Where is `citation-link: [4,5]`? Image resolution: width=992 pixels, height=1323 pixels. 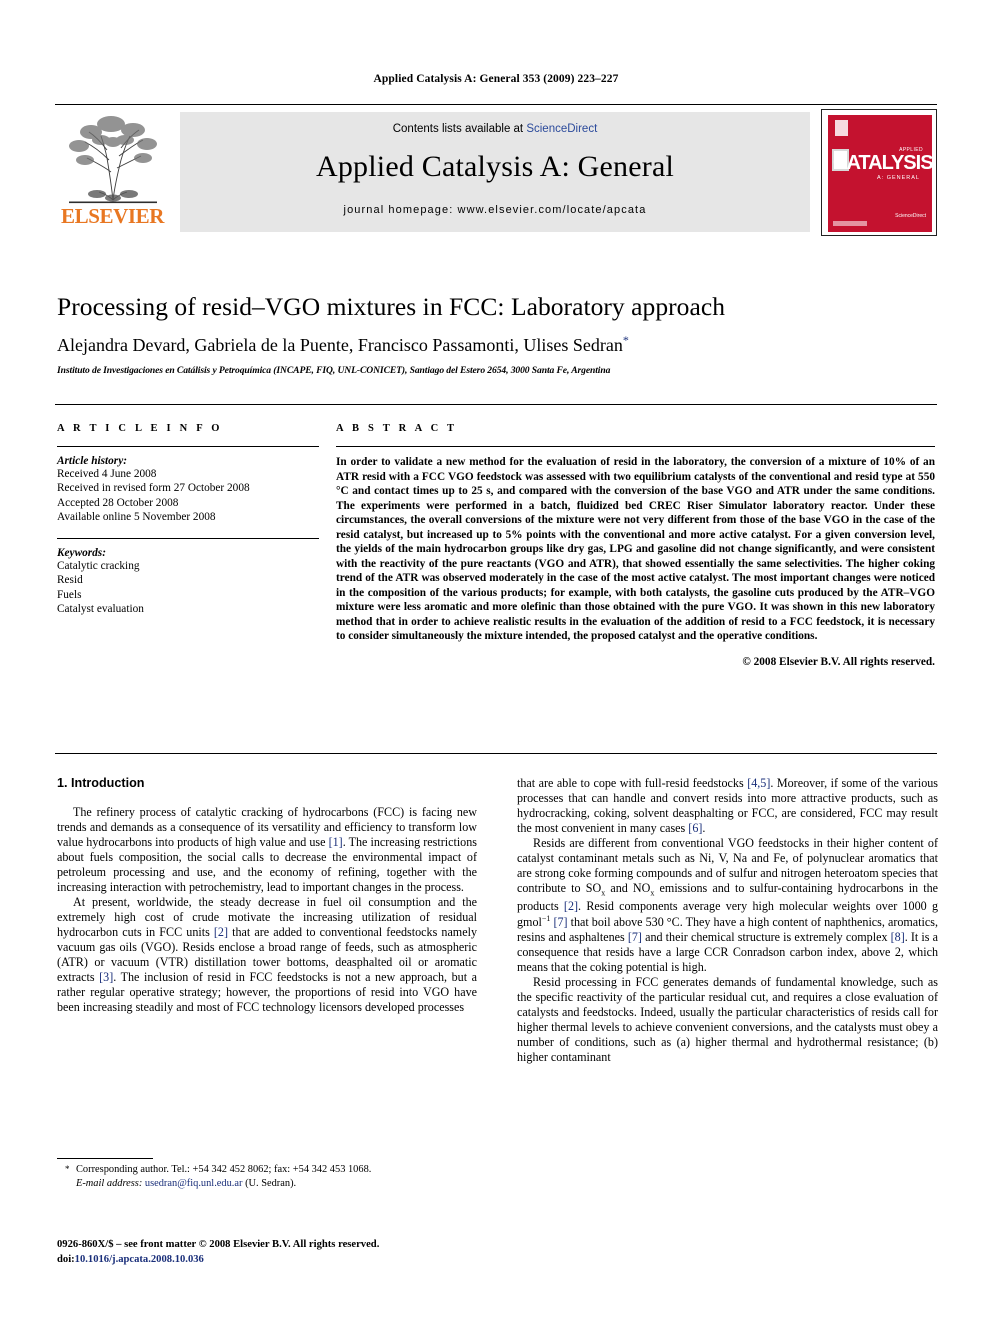 citation-link: [4,5] is located at coordinates (758, 783).